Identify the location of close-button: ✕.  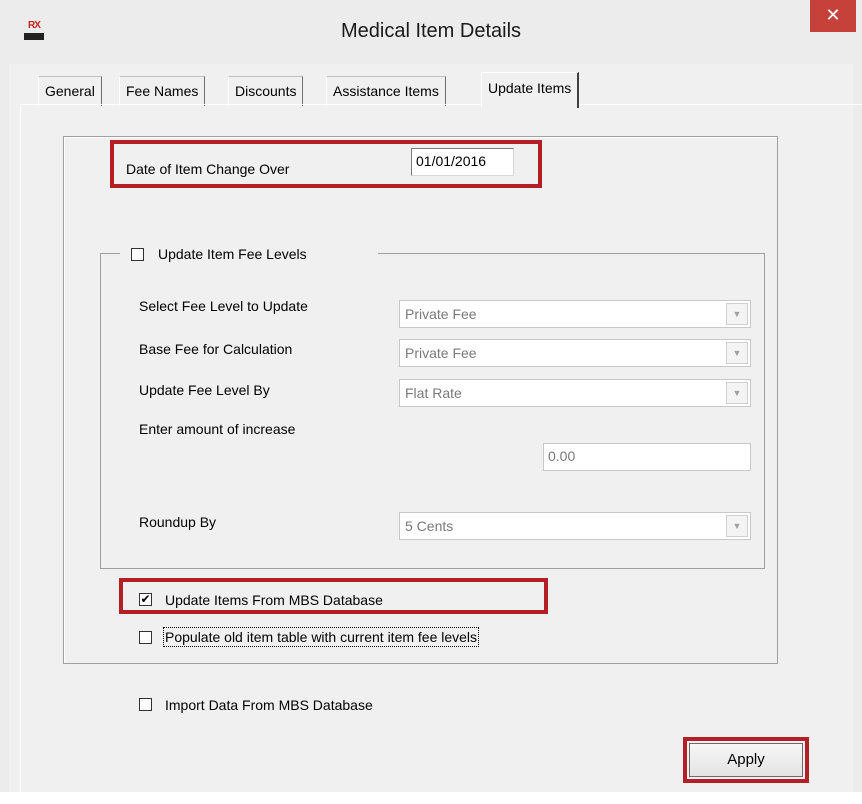
(833, 16).